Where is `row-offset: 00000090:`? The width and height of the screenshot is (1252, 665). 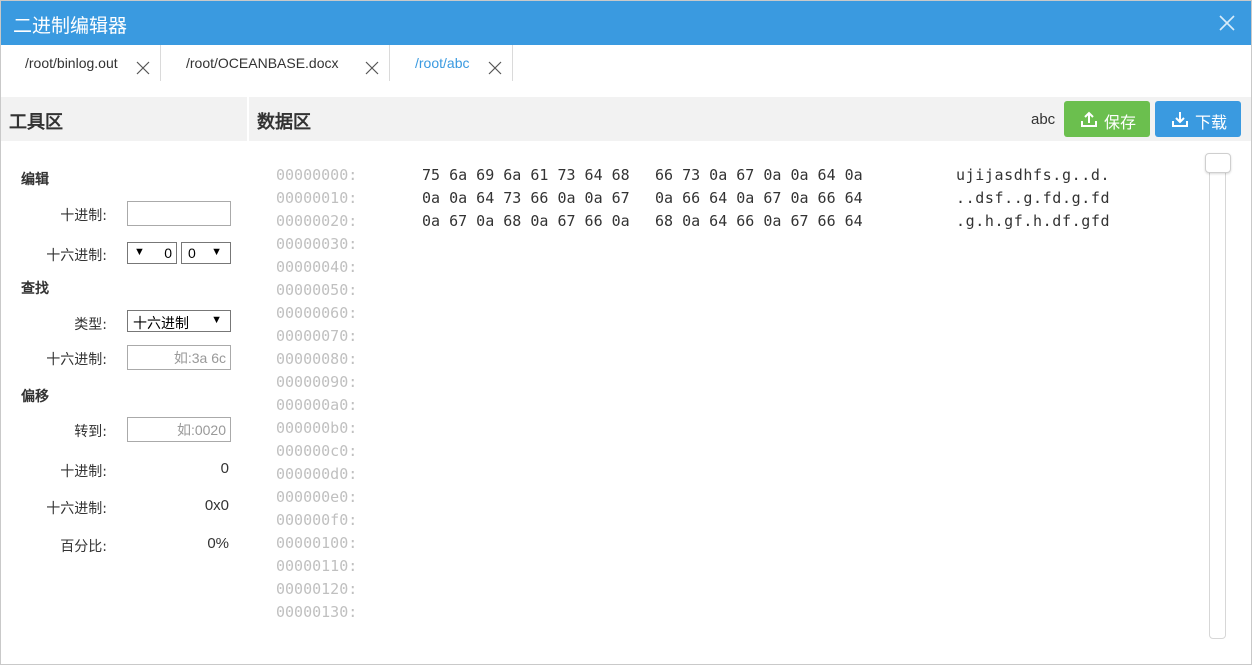
row-offset: 00000090: is located at coordinates (317, 382).